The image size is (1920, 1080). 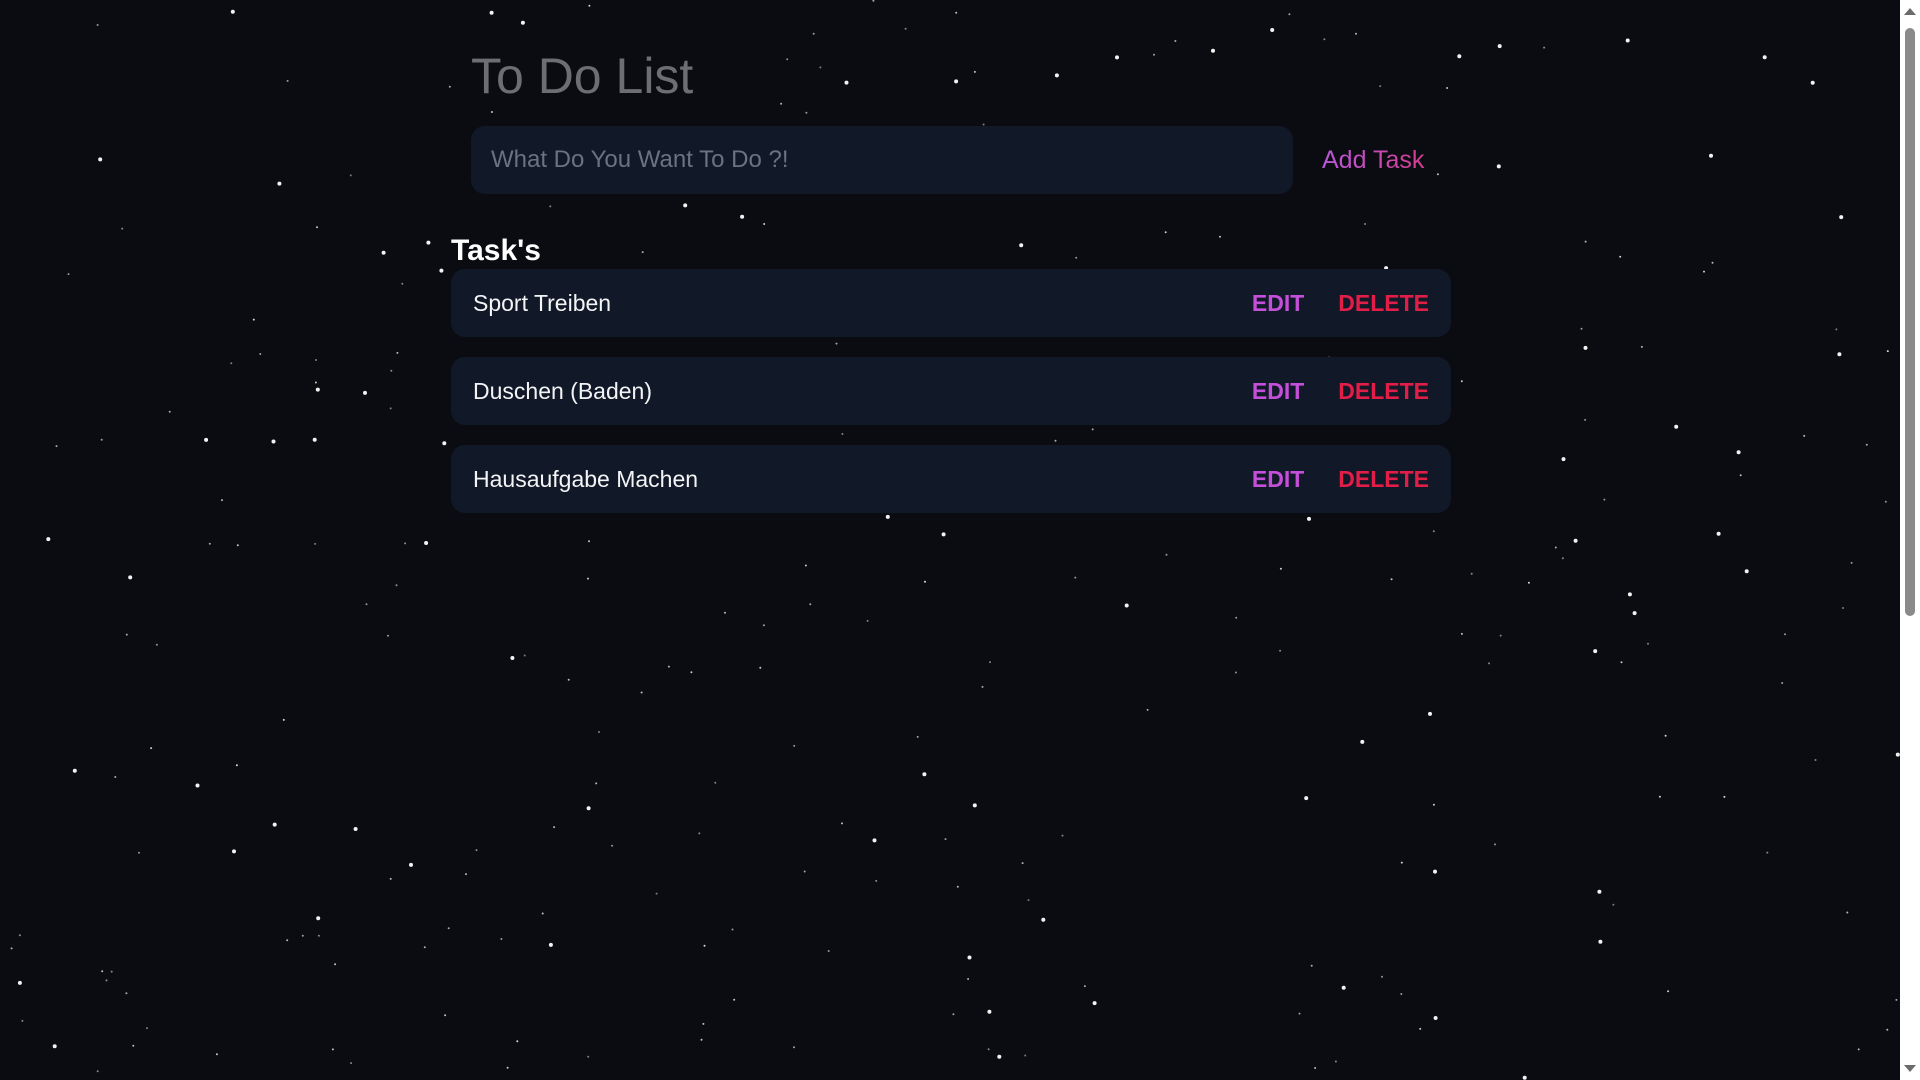 I want to click on task-row: Duschen (Baden) EDIT DELETE, so click(x=951, y=391).